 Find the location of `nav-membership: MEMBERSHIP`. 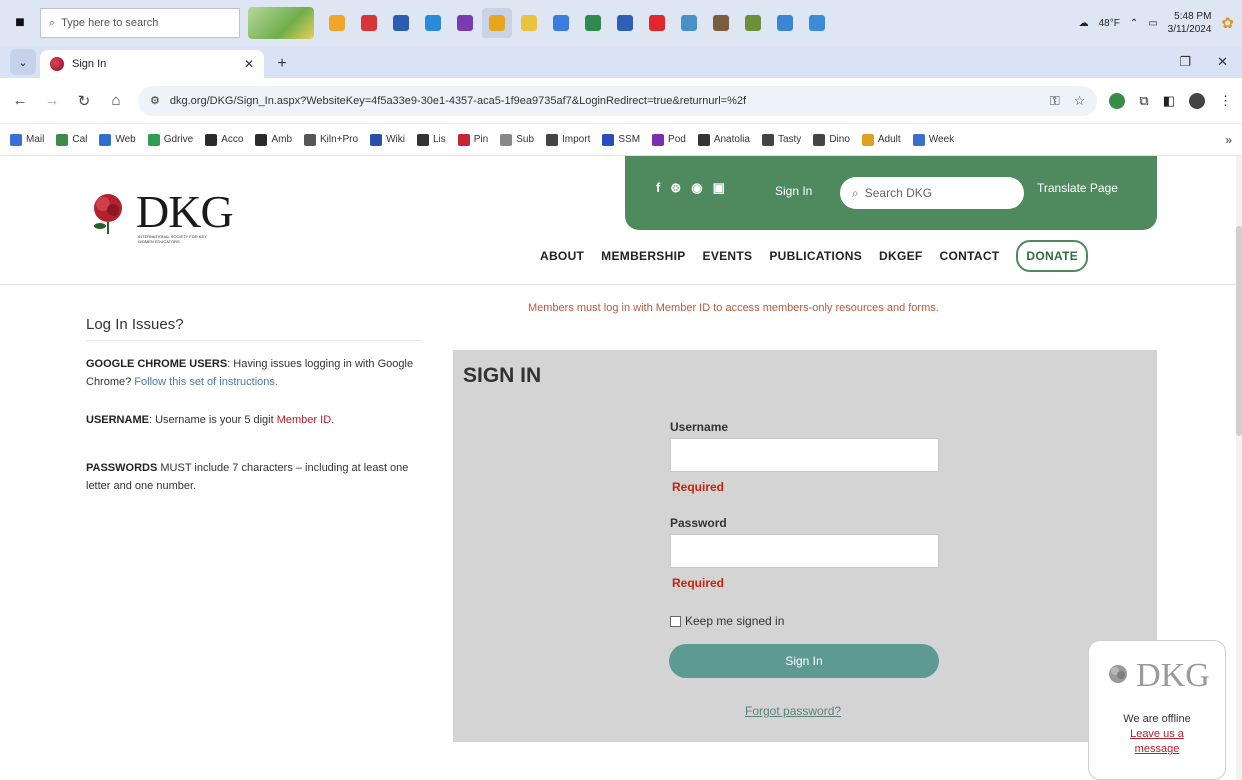

nav-membership: MEMBERSHIP is located at coordinates (643, 256).